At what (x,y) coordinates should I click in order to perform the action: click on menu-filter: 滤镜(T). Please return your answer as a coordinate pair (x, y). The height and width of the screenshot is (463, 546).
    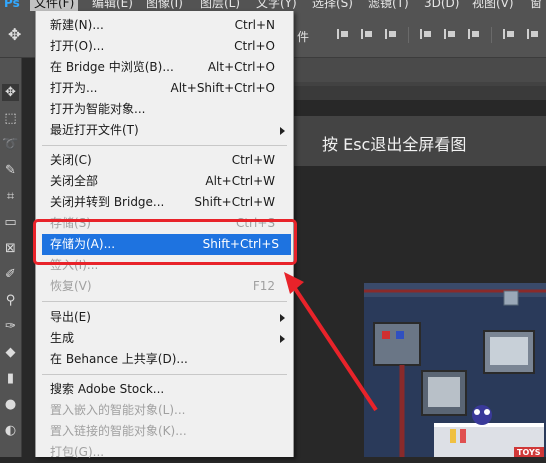
    Looking at the image, I should click on (388, 5).